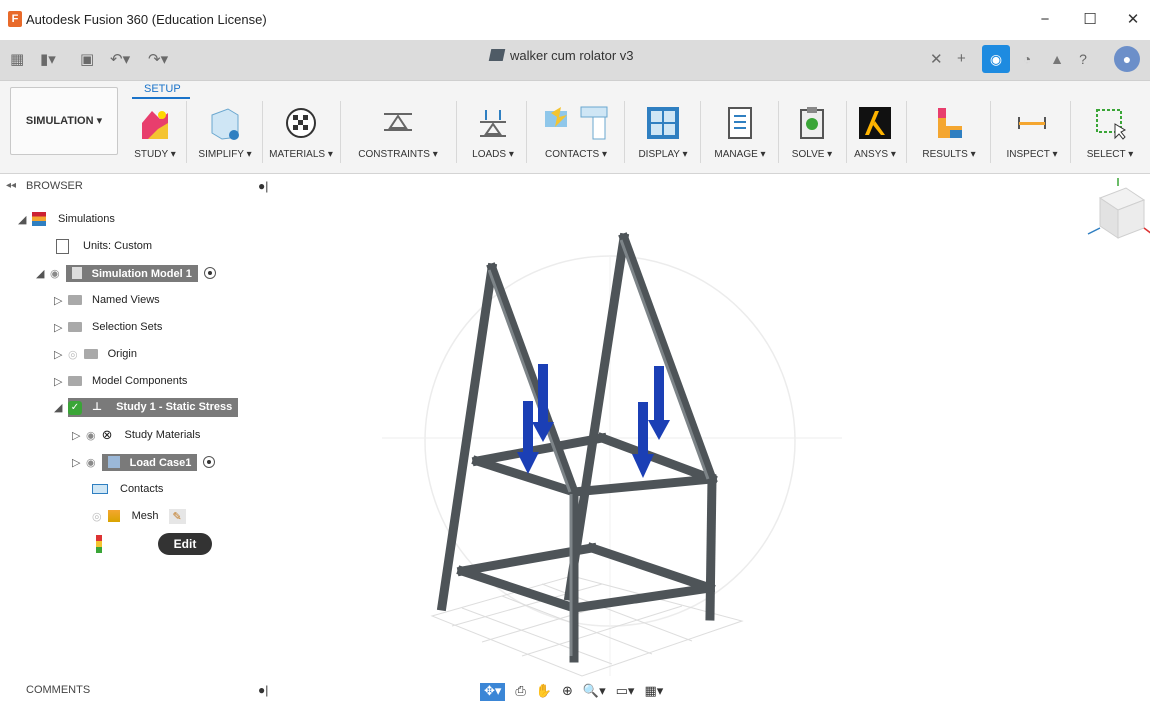 This screenshot has height=704, width=1150. What do you see at coordinates (139, 516) in the screenshot?
I see `tree-item-mesh: ◎ Mesh ✎` at bounding box center [139, 516].